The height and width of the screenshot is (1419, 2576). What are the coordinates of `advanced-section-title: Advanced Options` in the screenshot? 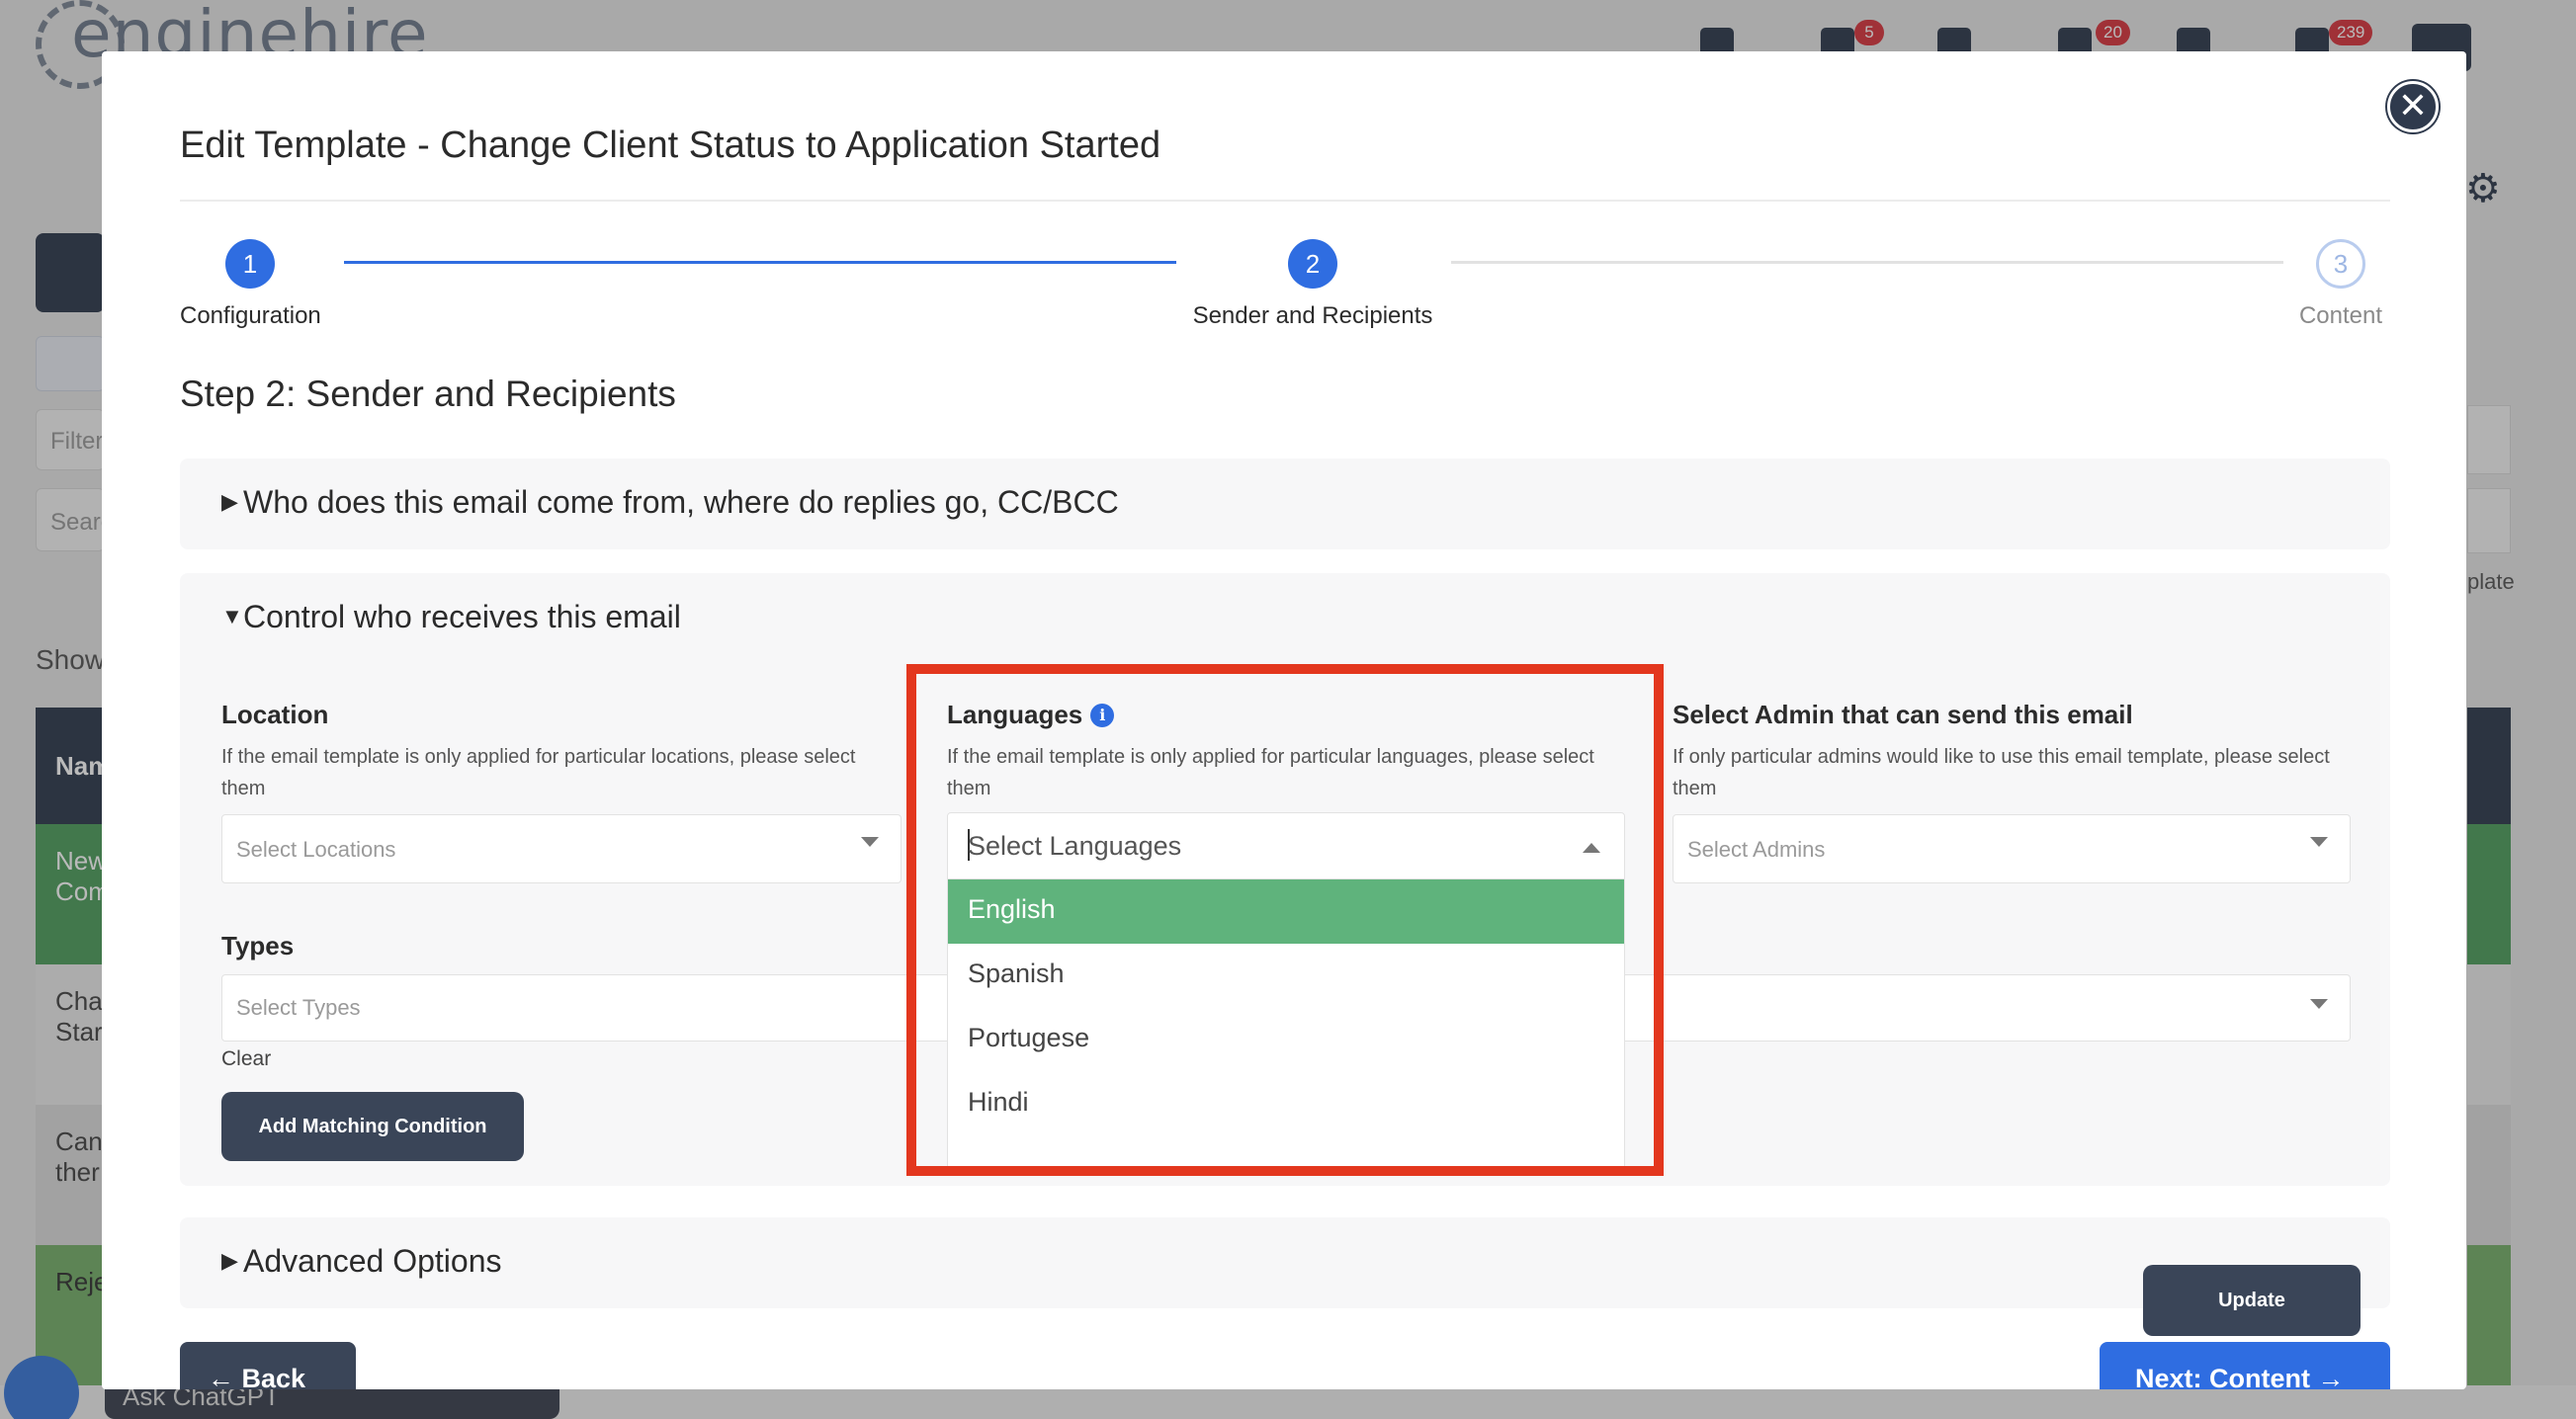 It's located at (372, 1261).